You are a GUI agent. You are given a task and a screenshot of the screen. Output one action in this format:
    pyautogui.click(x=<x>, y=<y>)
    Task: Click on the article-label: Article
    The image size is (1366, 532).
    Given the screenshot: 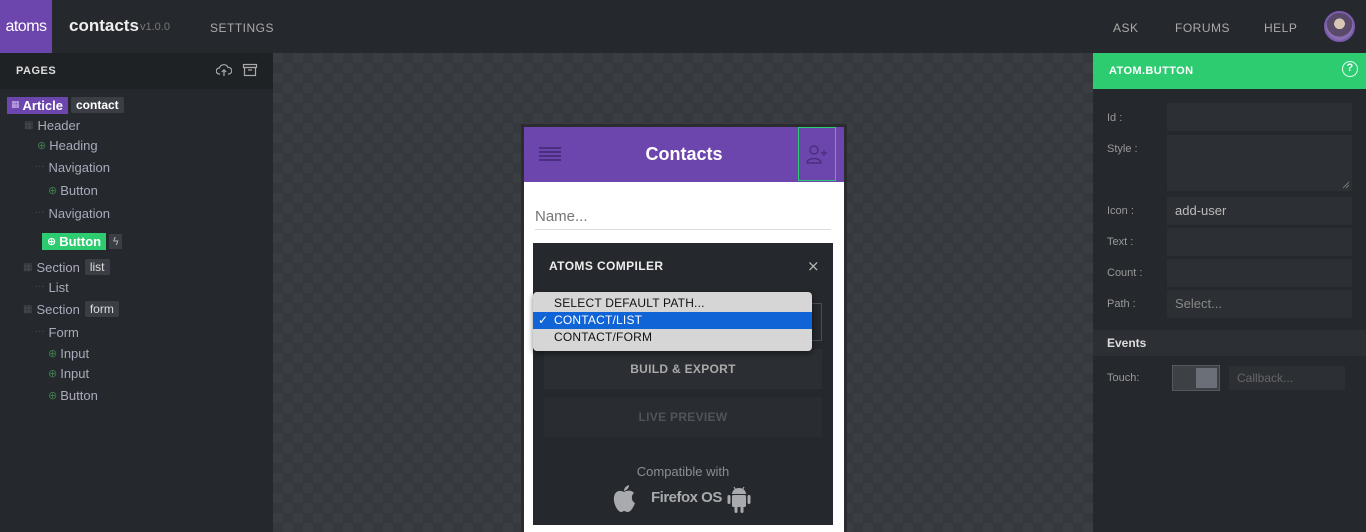 What is the action you would take?
    pyautogui.click(x=42, y=105)
    